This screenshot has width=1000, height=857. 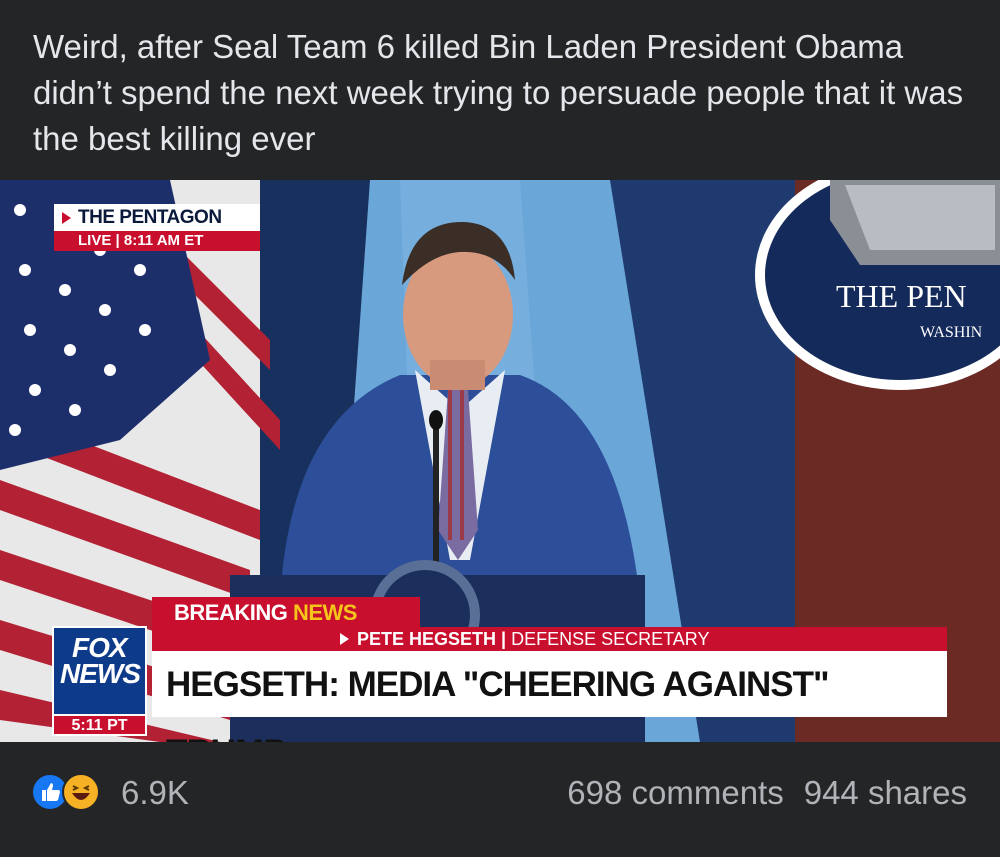 I want to click on breaking-news-banner: BREAKING NEWS, so click(x=286, y=612).